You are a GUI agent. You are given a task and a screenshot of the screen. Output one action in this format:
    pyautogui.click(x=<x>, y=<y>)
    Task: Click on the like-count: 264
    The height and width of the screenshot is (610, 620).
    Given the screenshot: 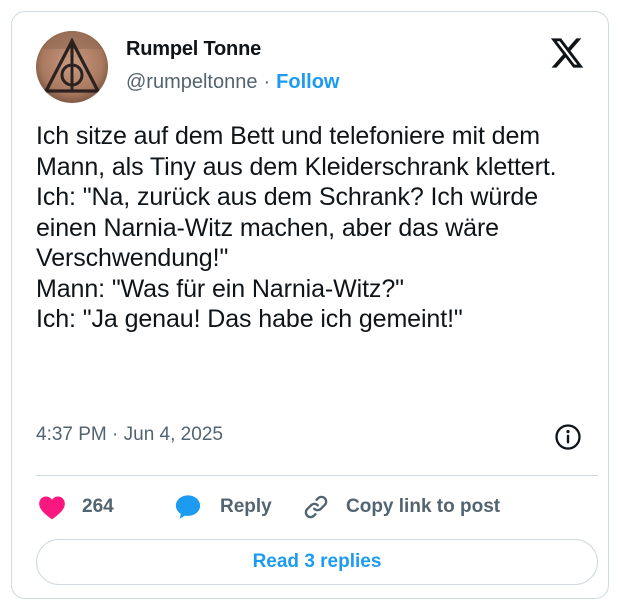 What is the action you would take?
    pyautogui.click(x=98, y=506)
    